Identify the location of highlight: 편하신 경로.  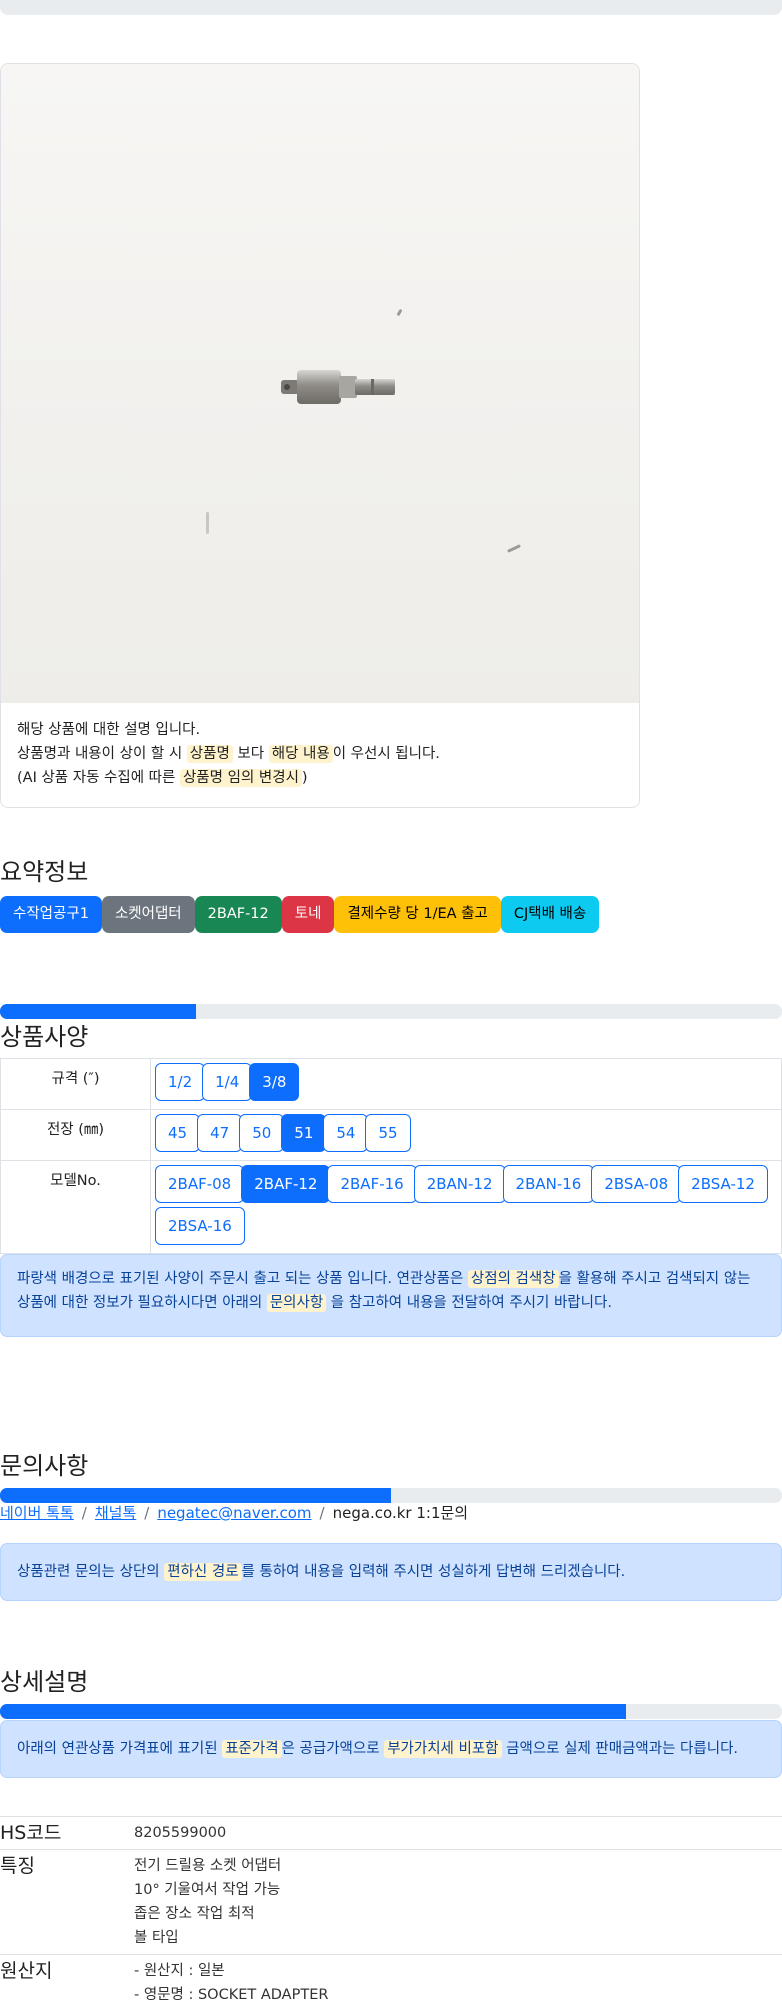
(202, 1572).